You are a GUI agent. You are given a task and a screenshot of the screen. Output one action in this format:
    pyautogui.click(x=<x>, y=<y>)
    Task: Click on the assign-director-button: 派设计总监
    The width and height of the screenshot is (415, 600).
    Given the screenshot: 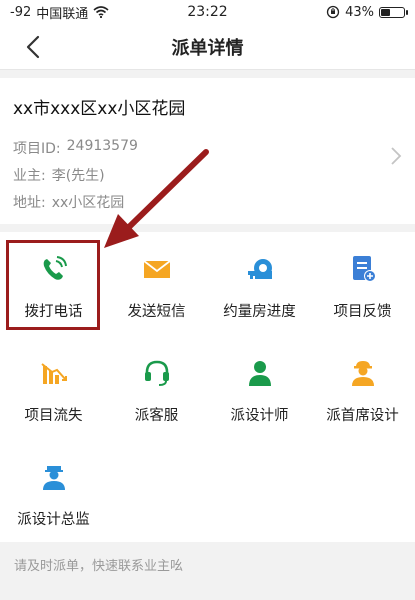 What is the action you would take?
    pyautogui.click(x=53, y=491)
    